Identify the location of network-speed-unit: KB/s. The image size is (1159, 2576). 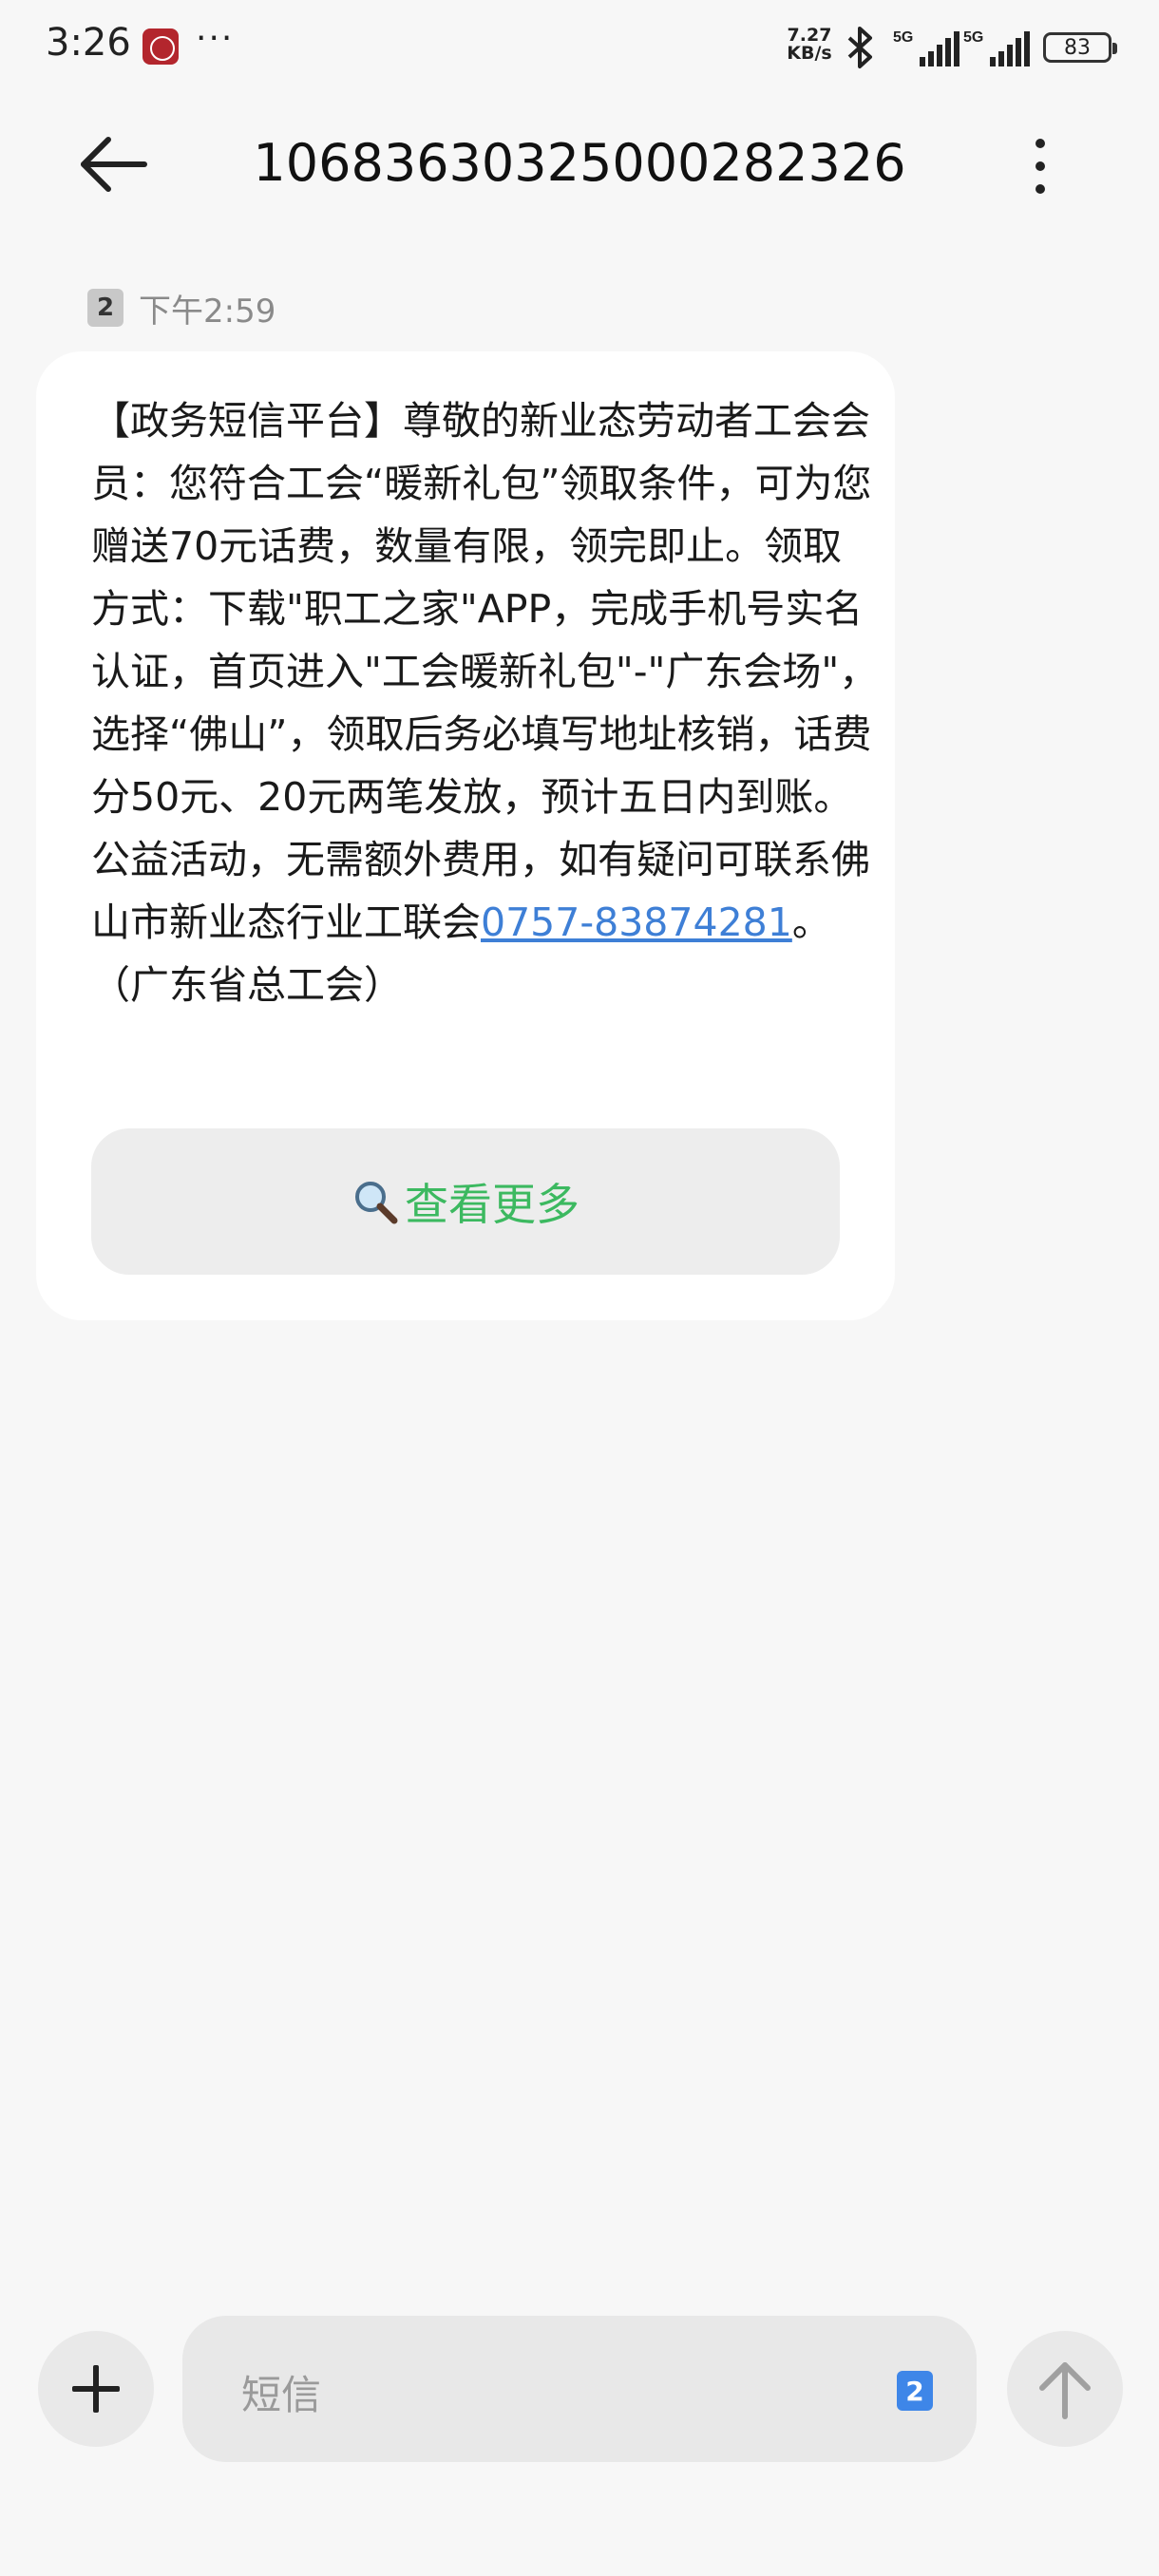
(809, 53).